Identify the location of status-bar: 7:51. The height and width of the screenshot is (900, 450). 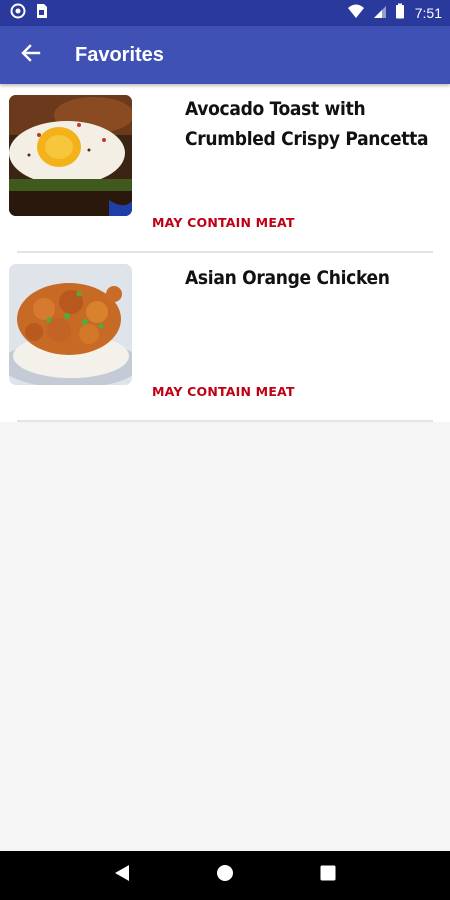
(225, 13).